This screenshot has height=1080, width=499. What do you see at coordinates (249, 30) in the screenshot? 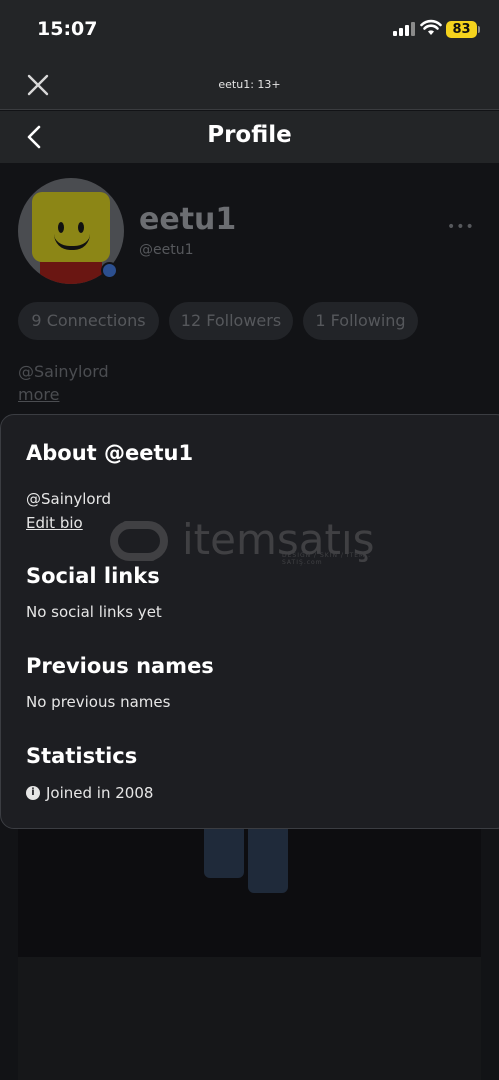
I see `status-bar: 15:07 83` at bounding box center [249, 30].